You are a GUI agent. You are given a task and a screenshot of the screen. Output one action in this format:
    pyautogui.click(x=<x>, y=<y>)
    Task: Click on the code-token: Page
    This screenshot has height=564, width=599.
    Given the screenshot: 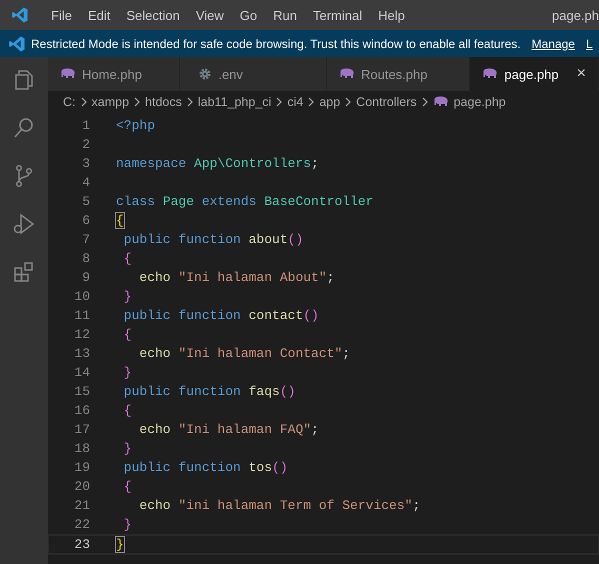 What is the action you would take?
    pyautogui.click(x=179, y=201)
    